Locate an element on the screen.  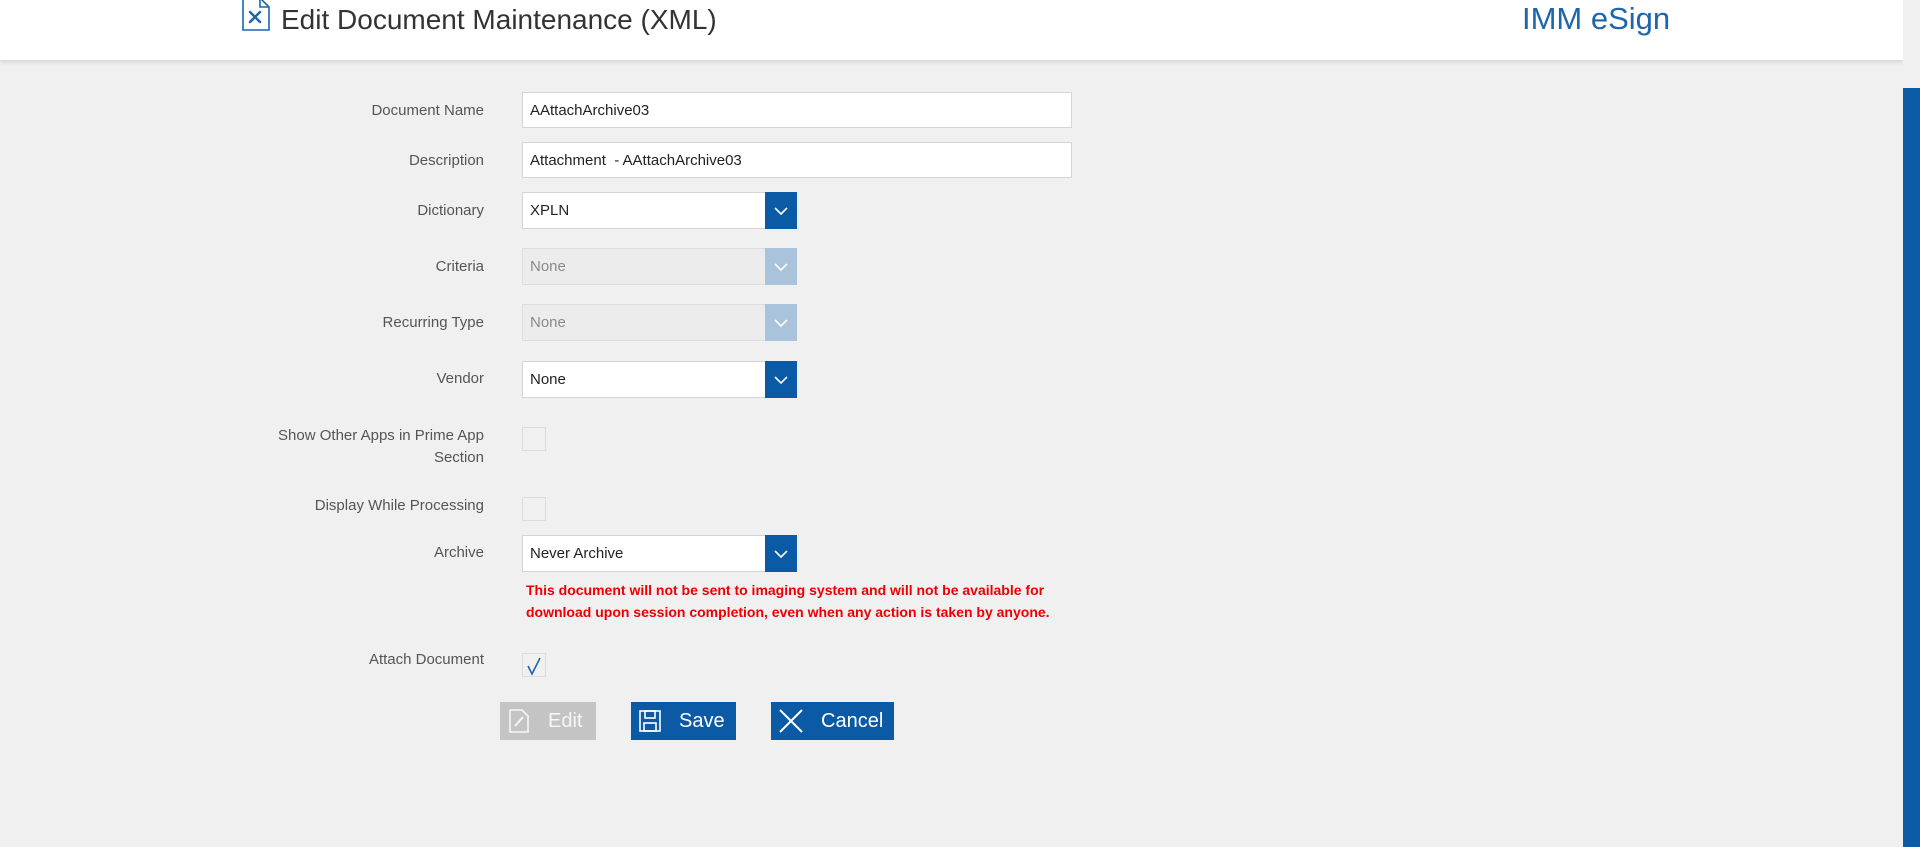
archive-label: Archive is located at coordinates (458, 552).